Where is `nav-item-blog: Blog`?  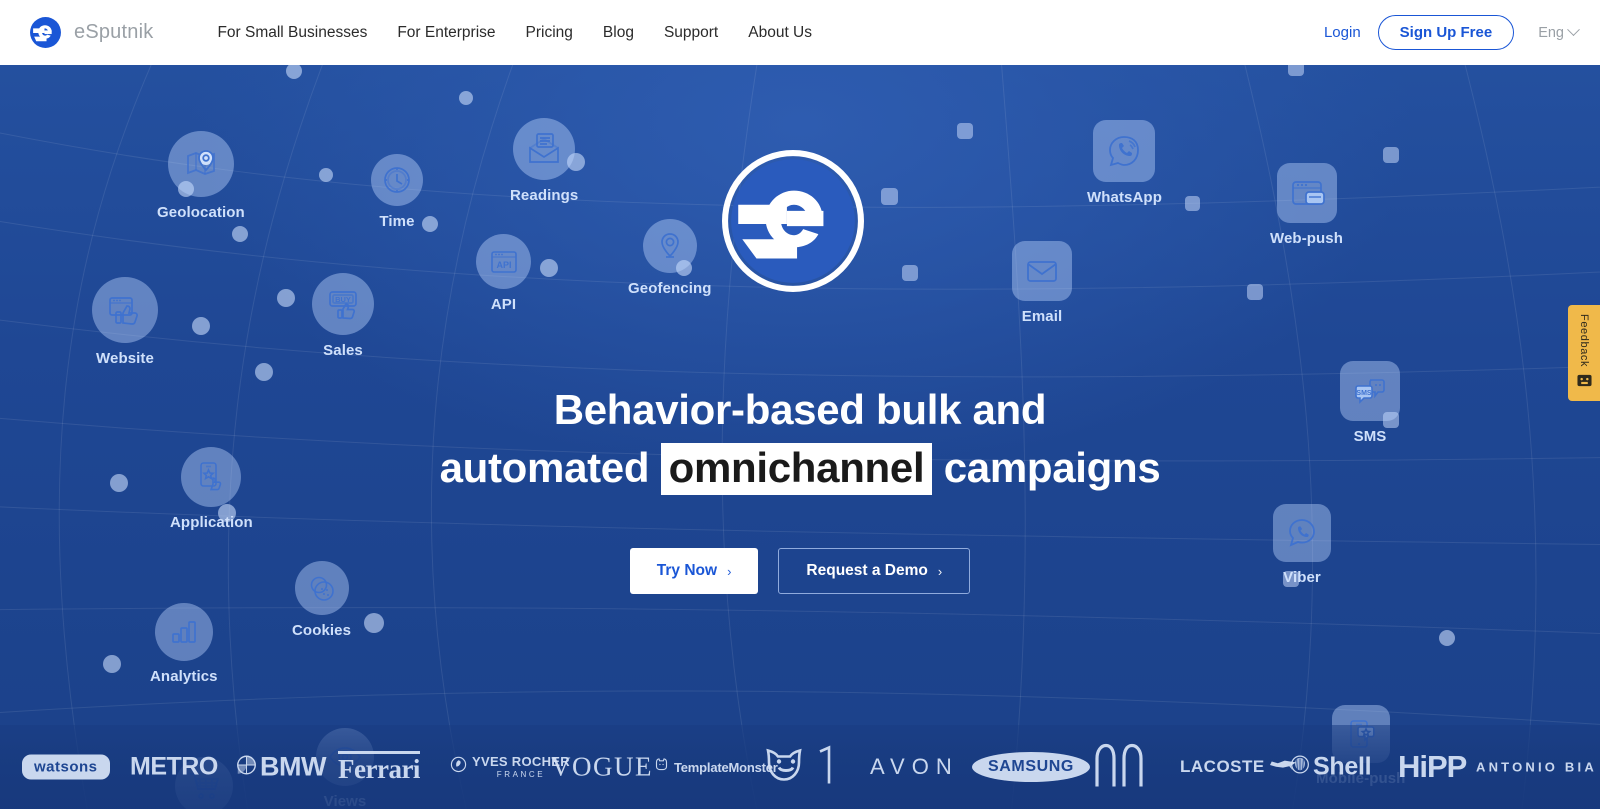
nav-item-blog: Blog is located at coordinates (618, 33).